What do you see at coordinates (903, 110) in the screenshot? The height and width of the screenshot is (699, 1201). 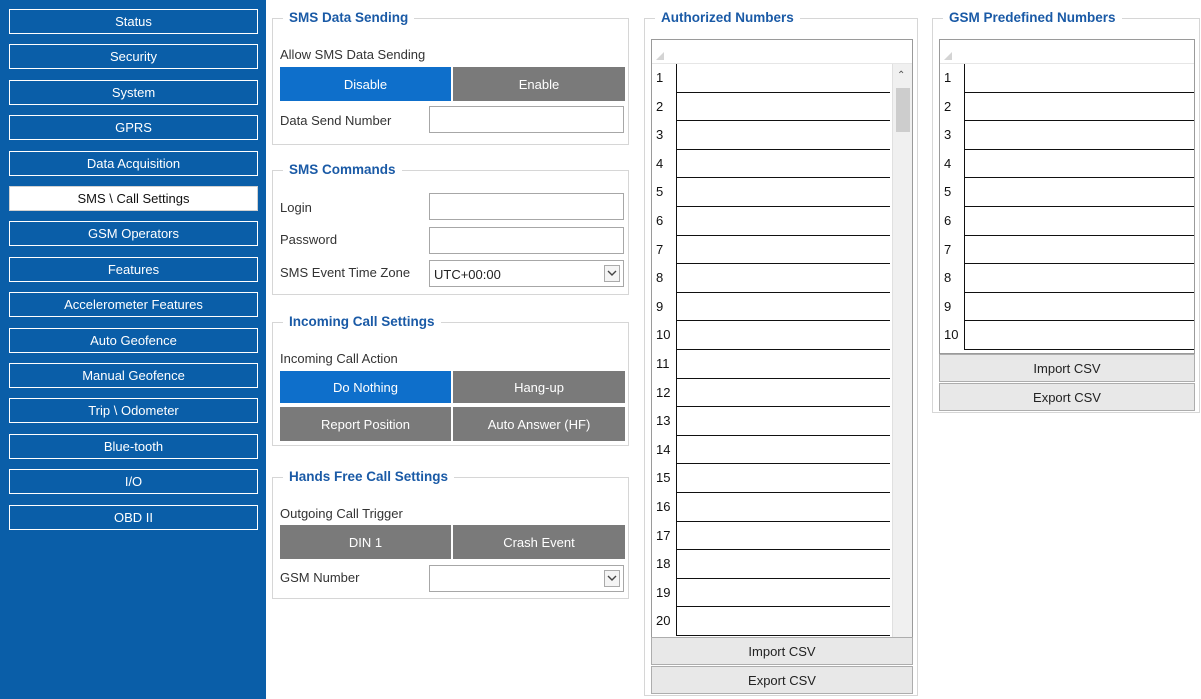 I see `scrollbar-thumb` at bounding box center [903, 110].